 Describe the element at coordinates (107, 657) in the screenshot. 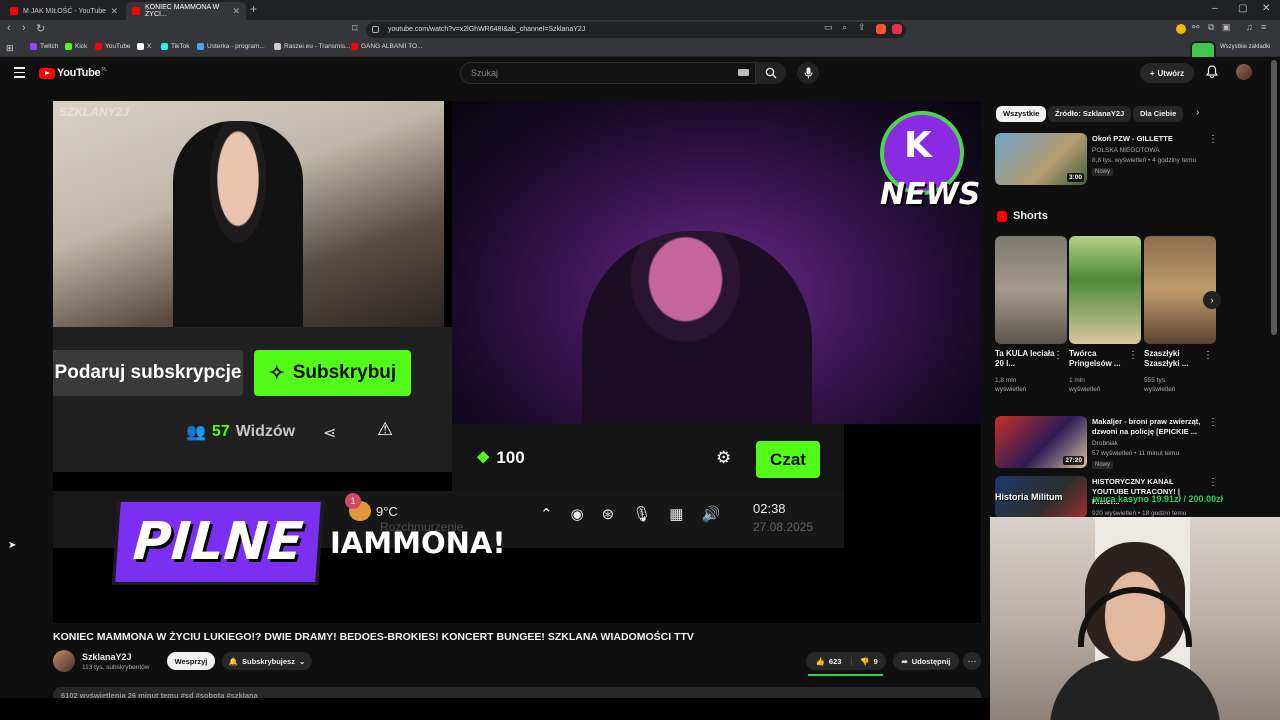

I see `channel-name: SzklanaY2J` at that location.